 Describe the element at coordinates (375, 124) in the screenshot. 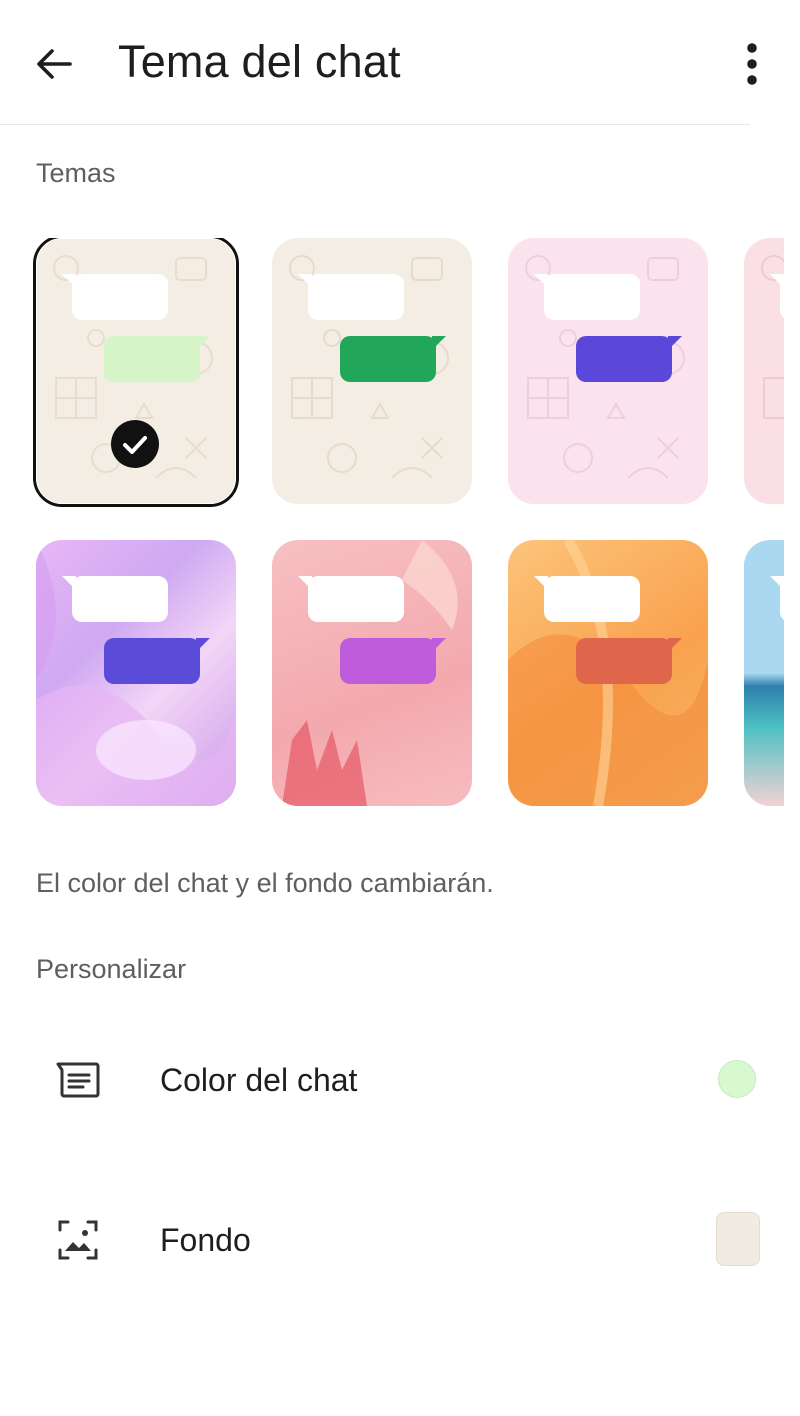

I see `header-divider` at that location.